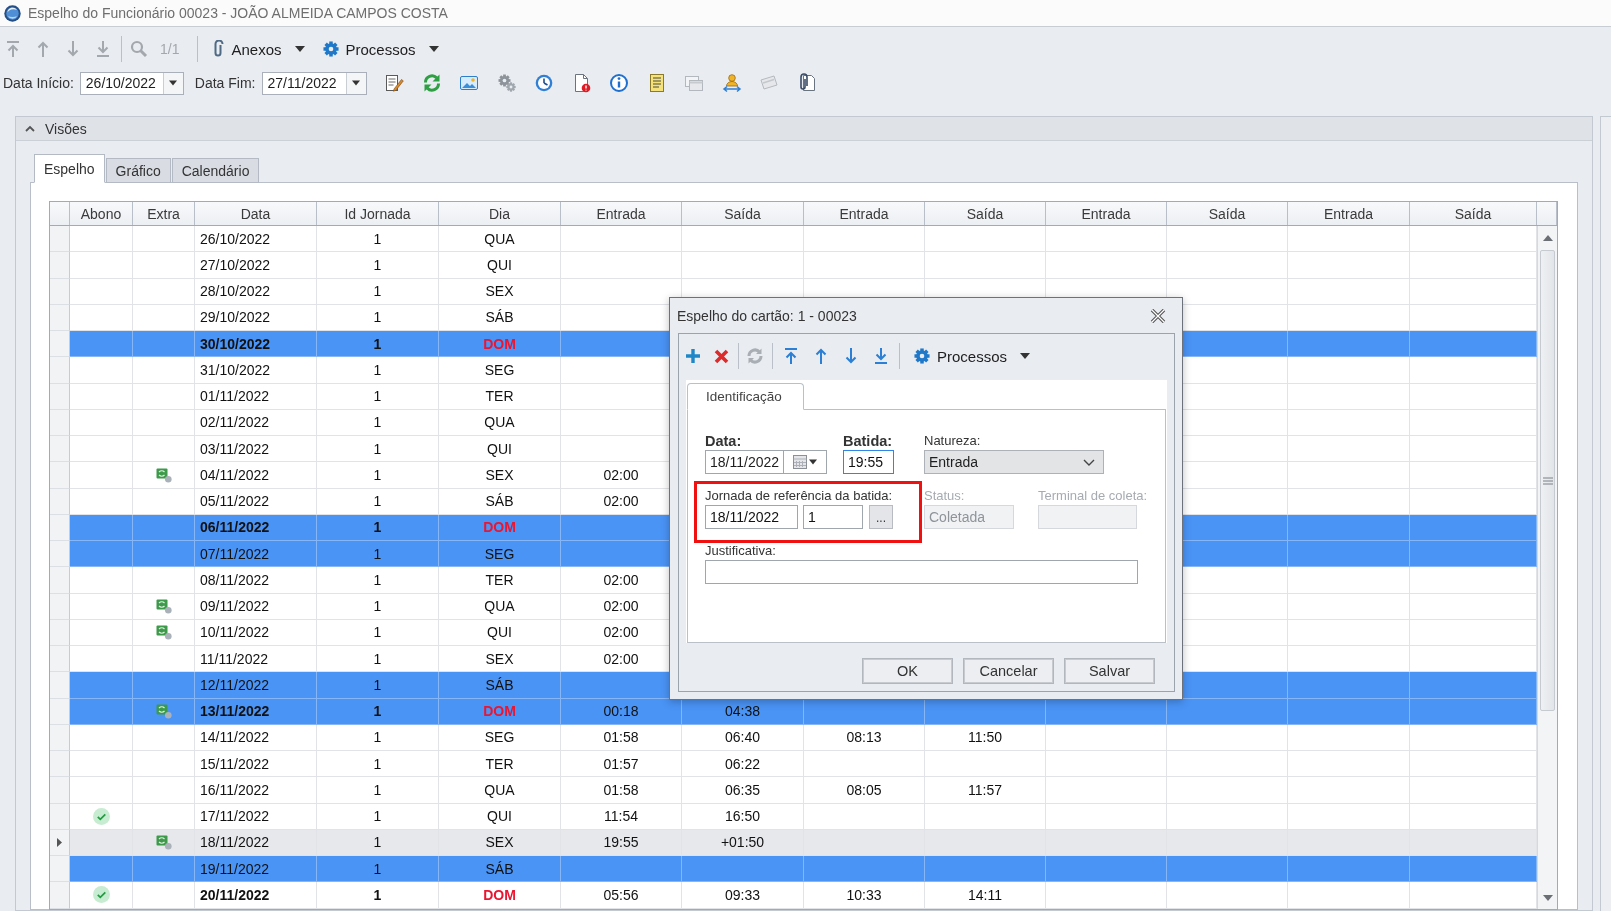 The height and width of the screenshot is (911, 1611). Describe the element at coordinates (621, 763) in the screenshot. I see `table-cell: 01:57` at that location.